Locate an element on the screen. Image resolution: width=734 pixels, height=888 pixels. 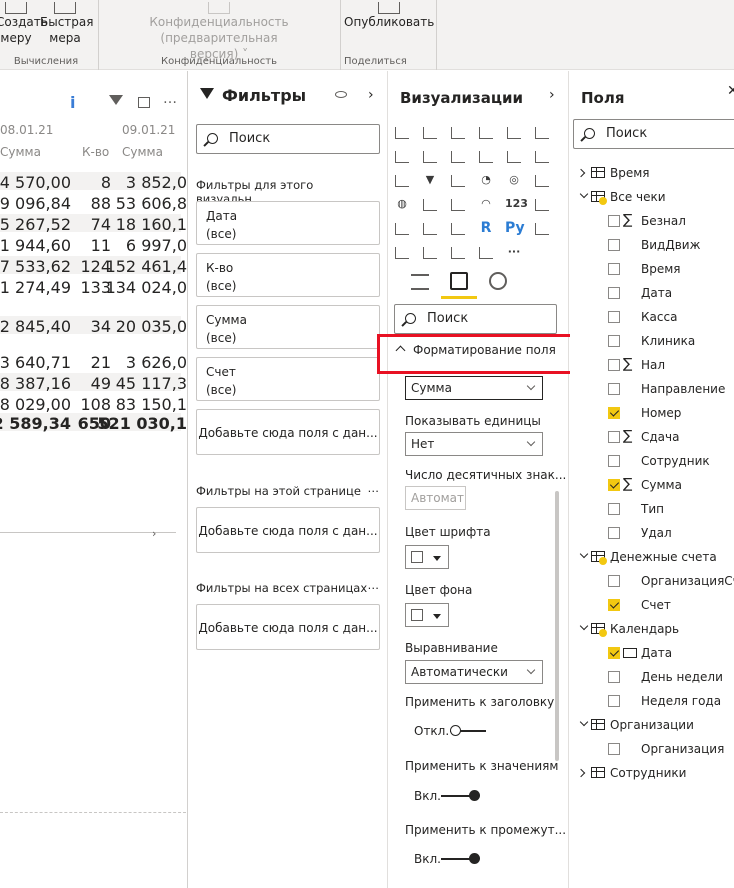
field-item: Удал is located at coordinates (652, 534).